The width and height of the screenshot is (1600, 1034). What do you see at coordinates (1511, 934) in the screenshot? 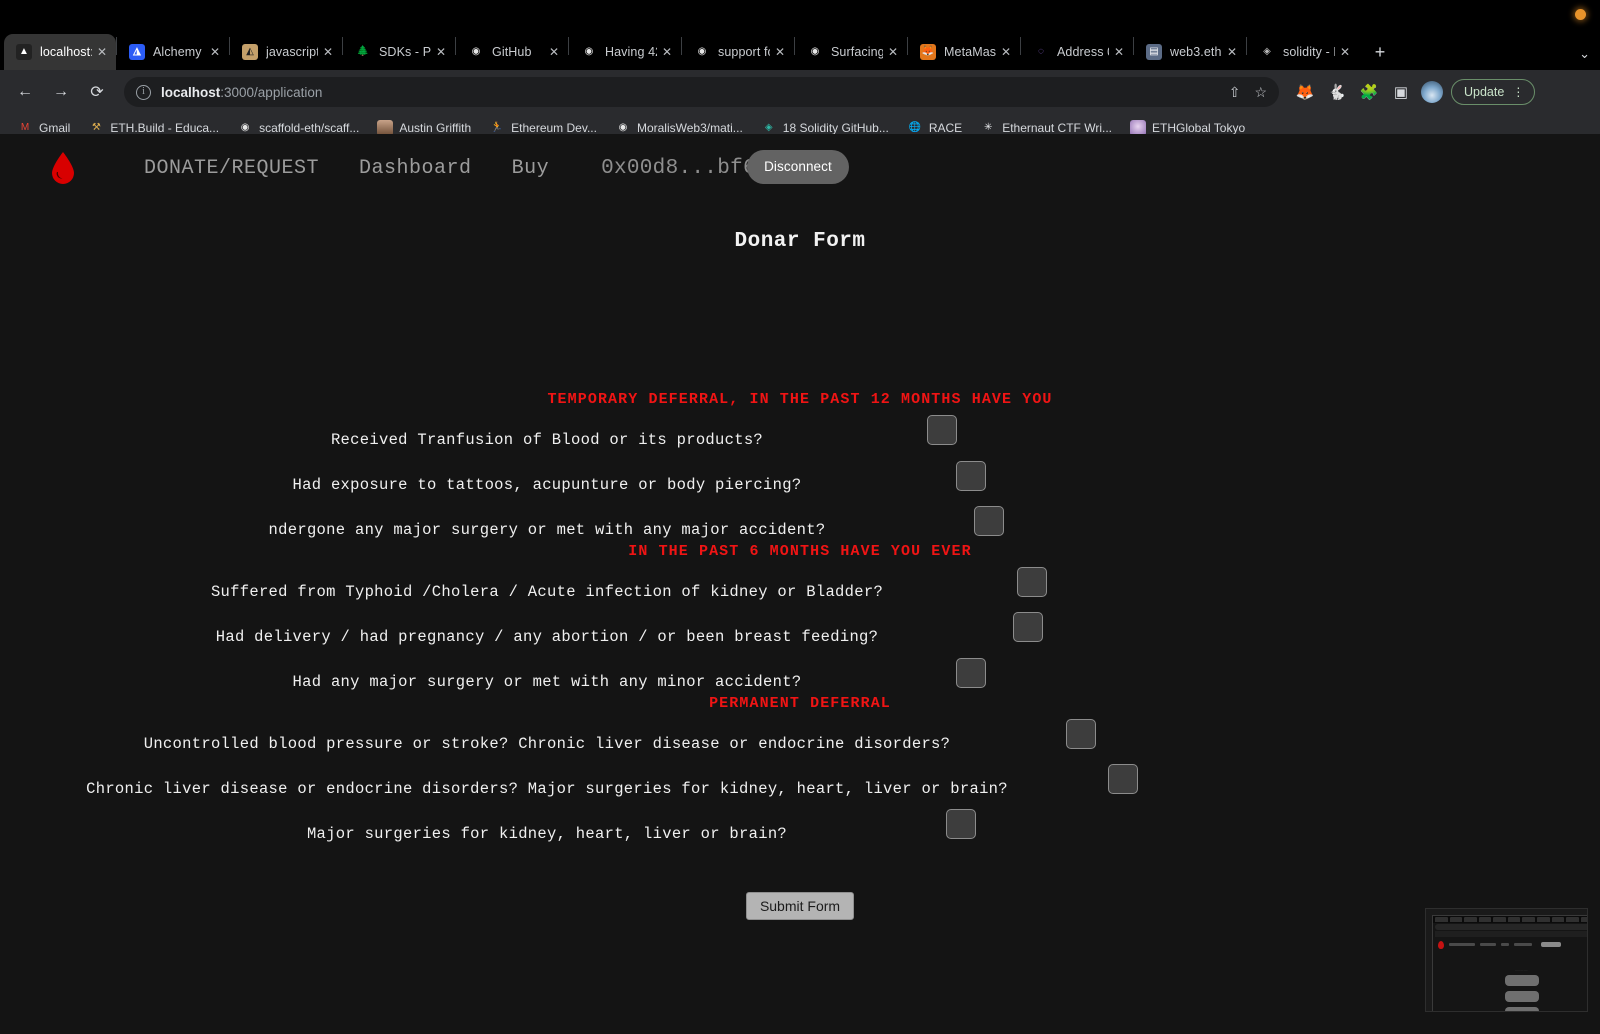
I see `pip-bookmarks-bar` at bounding box center [1511, 934].